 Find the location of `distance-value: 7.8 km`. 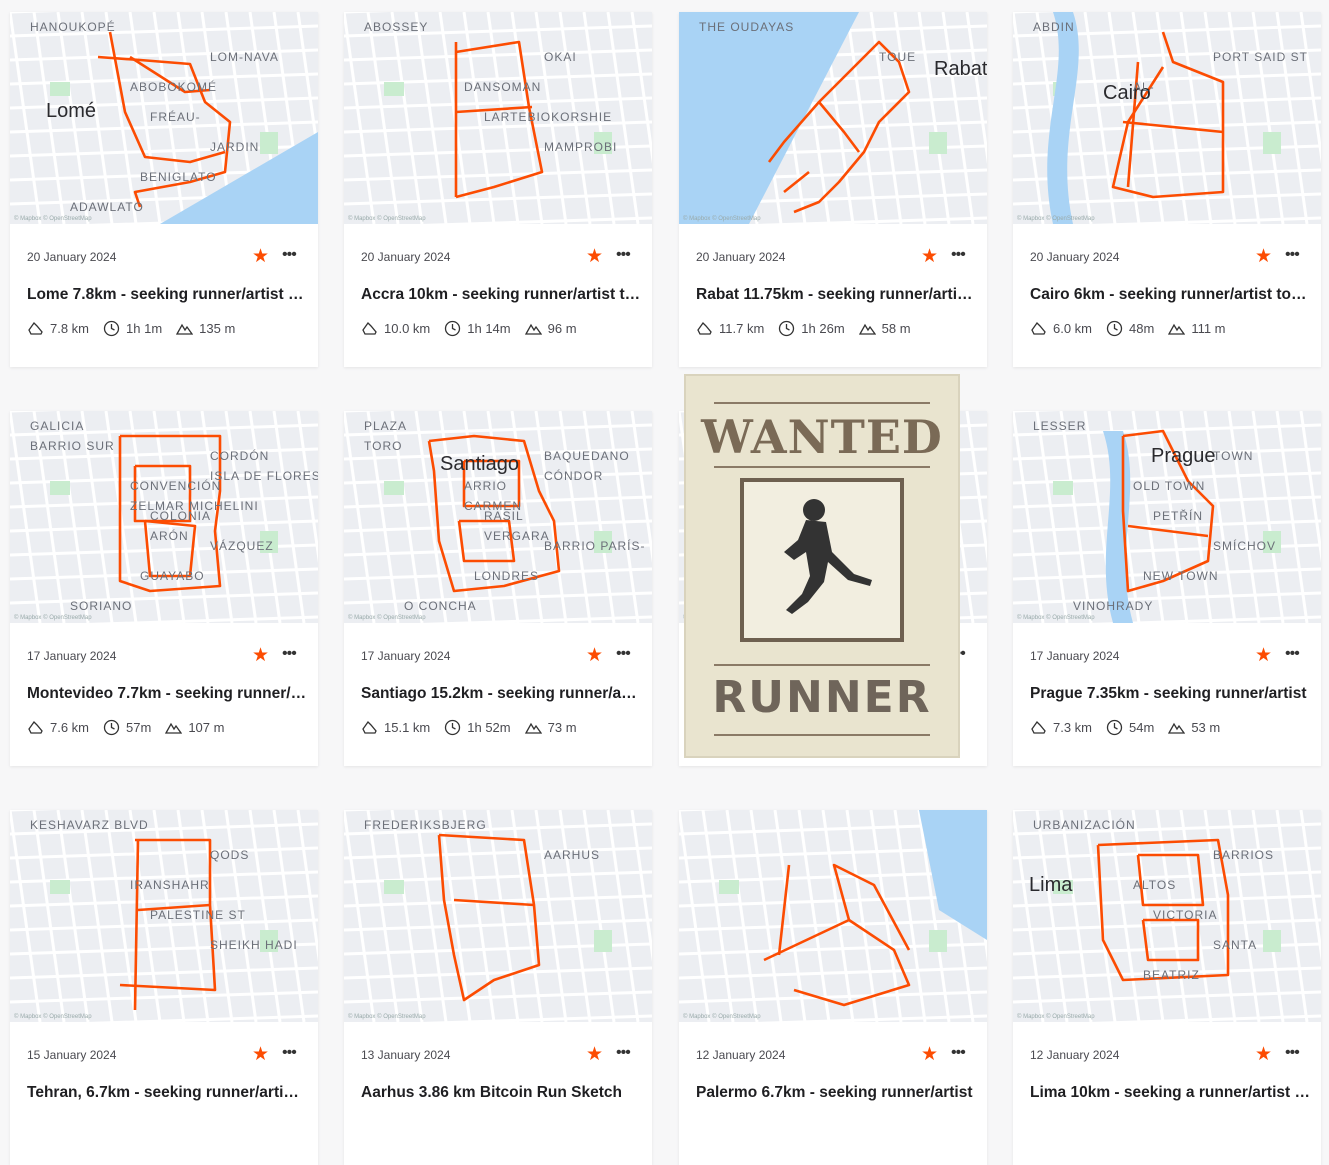

distance-value: 7.8 km is located at coordinates (70, 328).